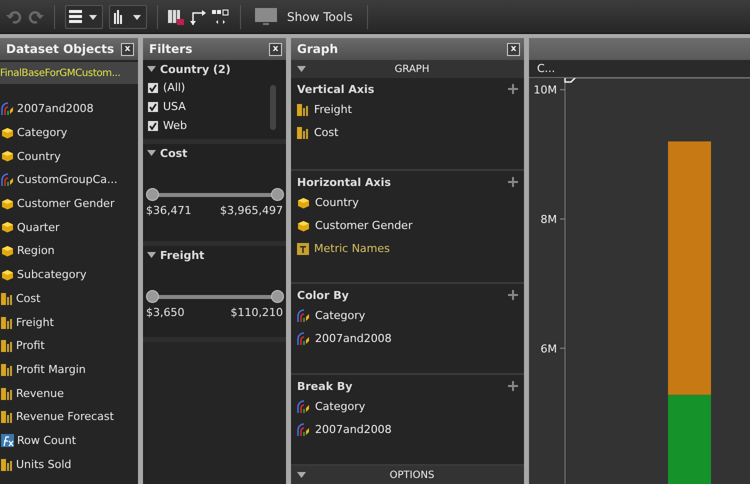 The width and height of the screenshot is (750, 484). I want to click on dataset-object-item: Profit Margin, so click(69, 370).